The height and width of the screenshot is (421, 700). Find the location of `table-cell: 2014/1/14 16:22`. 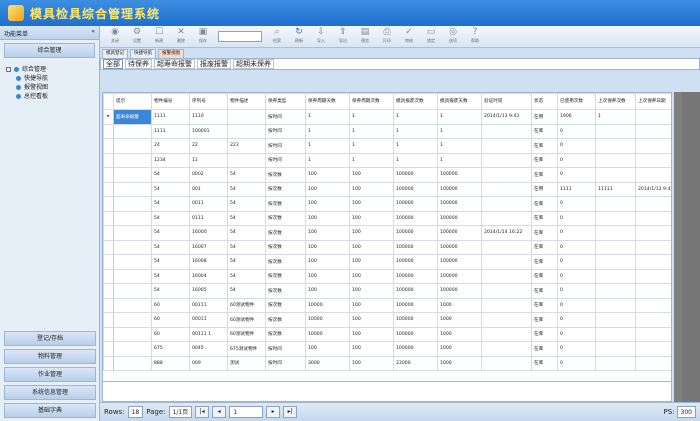

table-cell: 2014/1/14 16:22 is located at coordinates (506, 233).